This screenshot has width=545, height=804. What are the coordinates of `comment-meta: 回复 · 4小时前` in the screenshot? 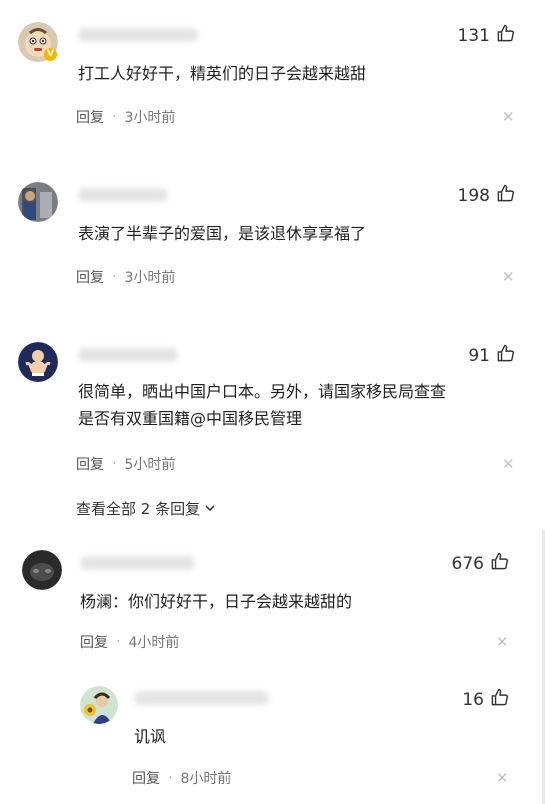 It's located at (129, 642).